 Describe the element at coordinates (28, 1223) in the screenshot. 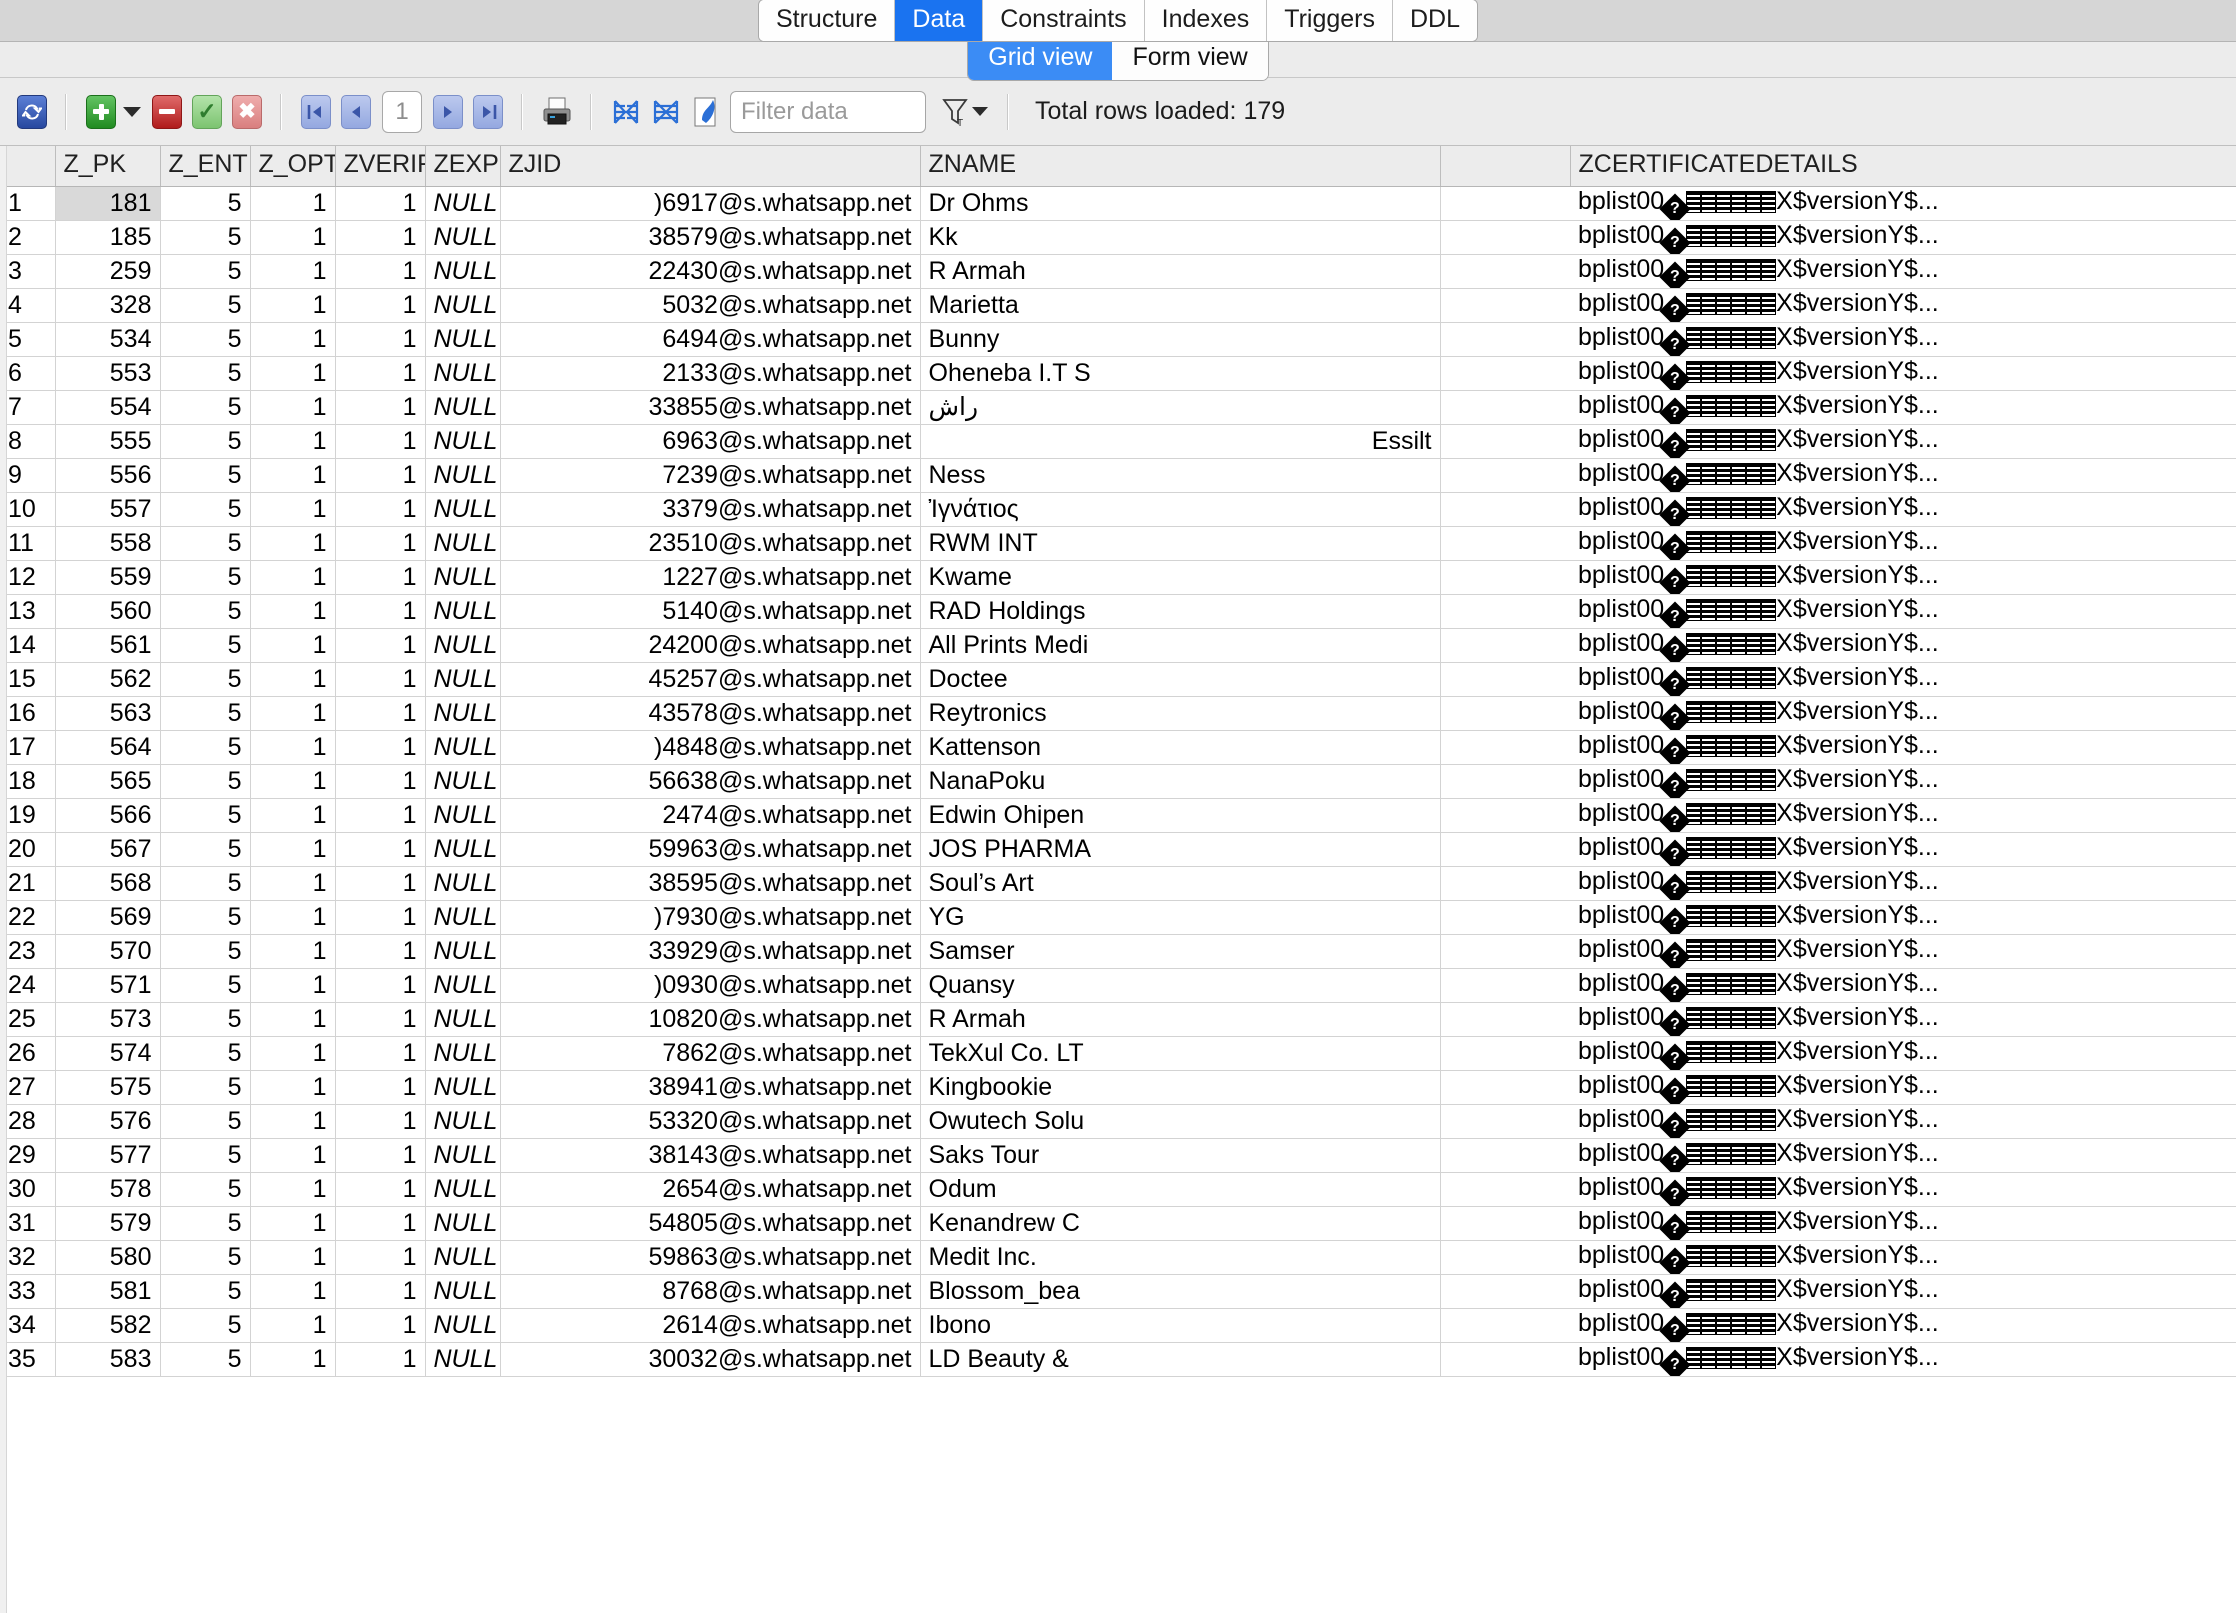

I see `row-number-cell: 31` at that location.